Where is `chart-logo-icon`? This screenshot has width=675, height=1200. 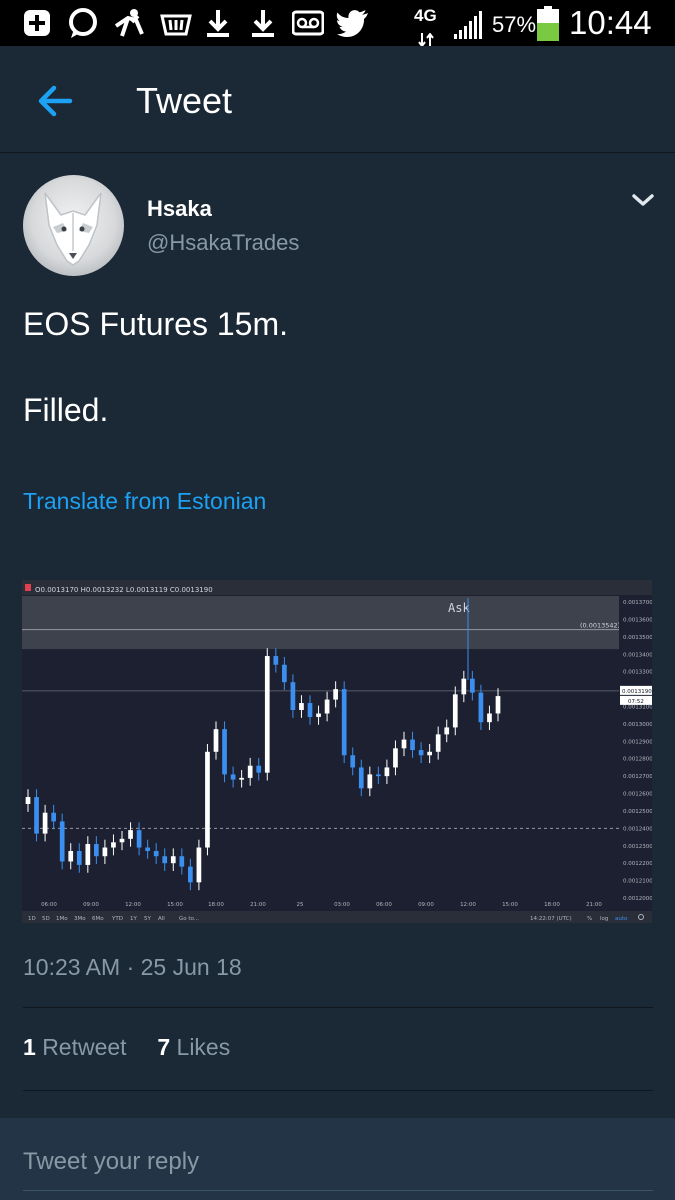 chart-logo-icon is located at coordinates (28, 587).